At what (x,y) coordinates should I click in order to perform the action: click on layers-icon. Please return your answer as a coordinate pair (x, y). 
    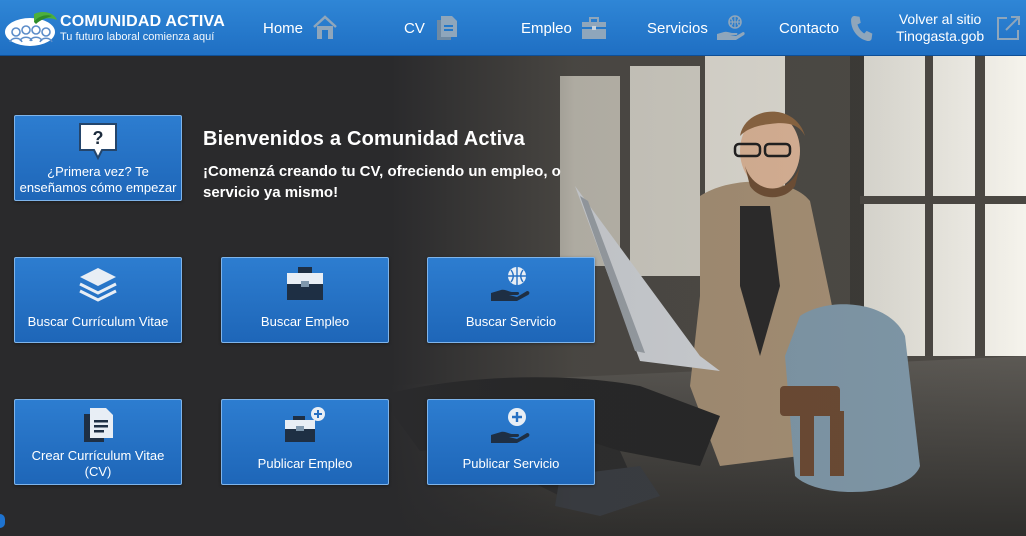
    Looking at the image, I should click on (98, 284).